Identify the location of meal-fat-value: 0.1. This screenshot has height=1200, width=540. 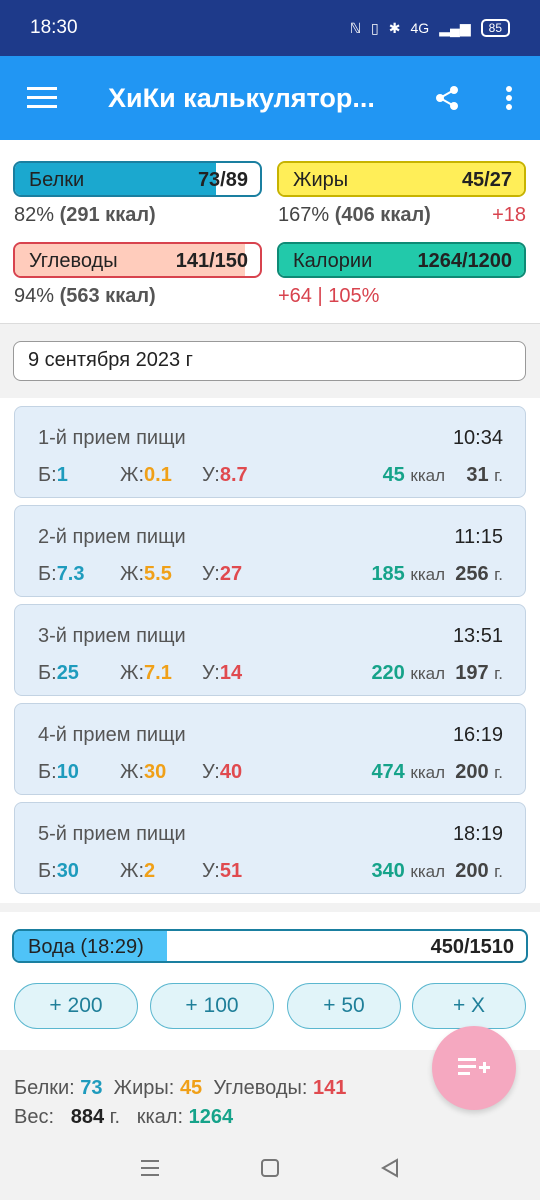
(158, 475).